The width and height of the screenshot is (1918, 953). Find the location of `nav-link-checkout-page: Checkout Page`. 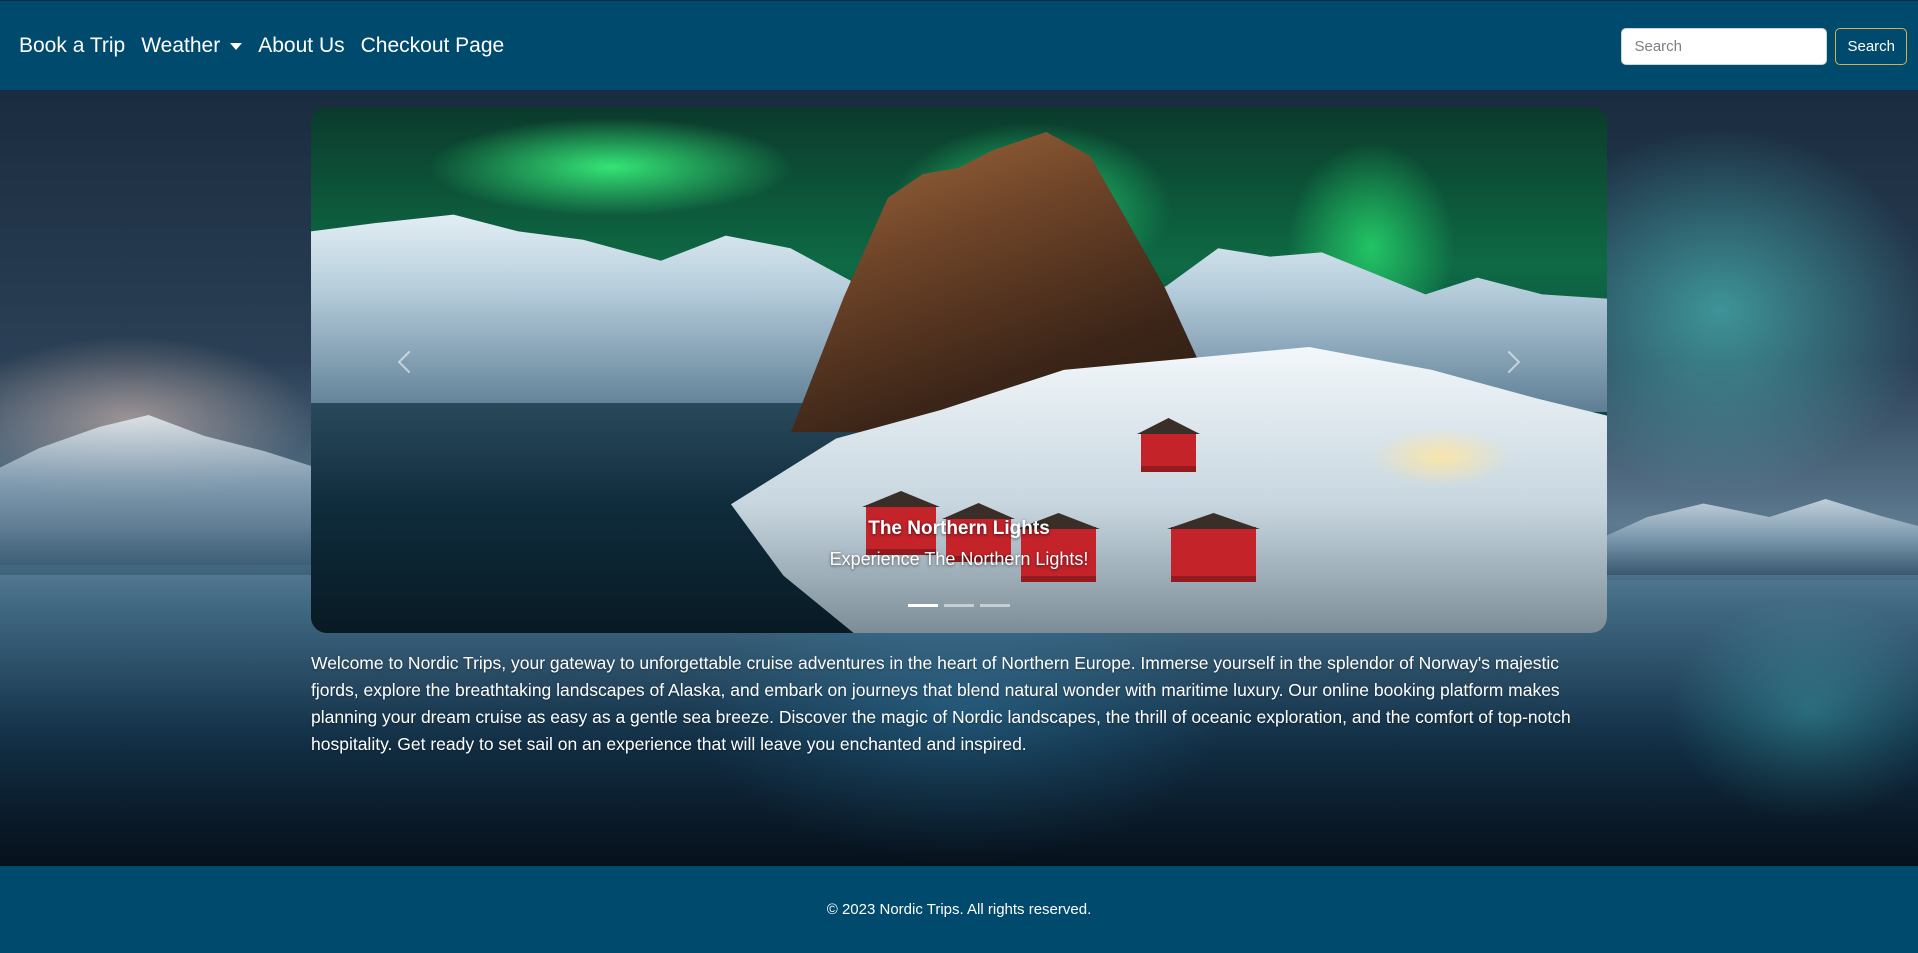

nav-link-checkout-page: Checkout Page is located at coordinates (433, 46).